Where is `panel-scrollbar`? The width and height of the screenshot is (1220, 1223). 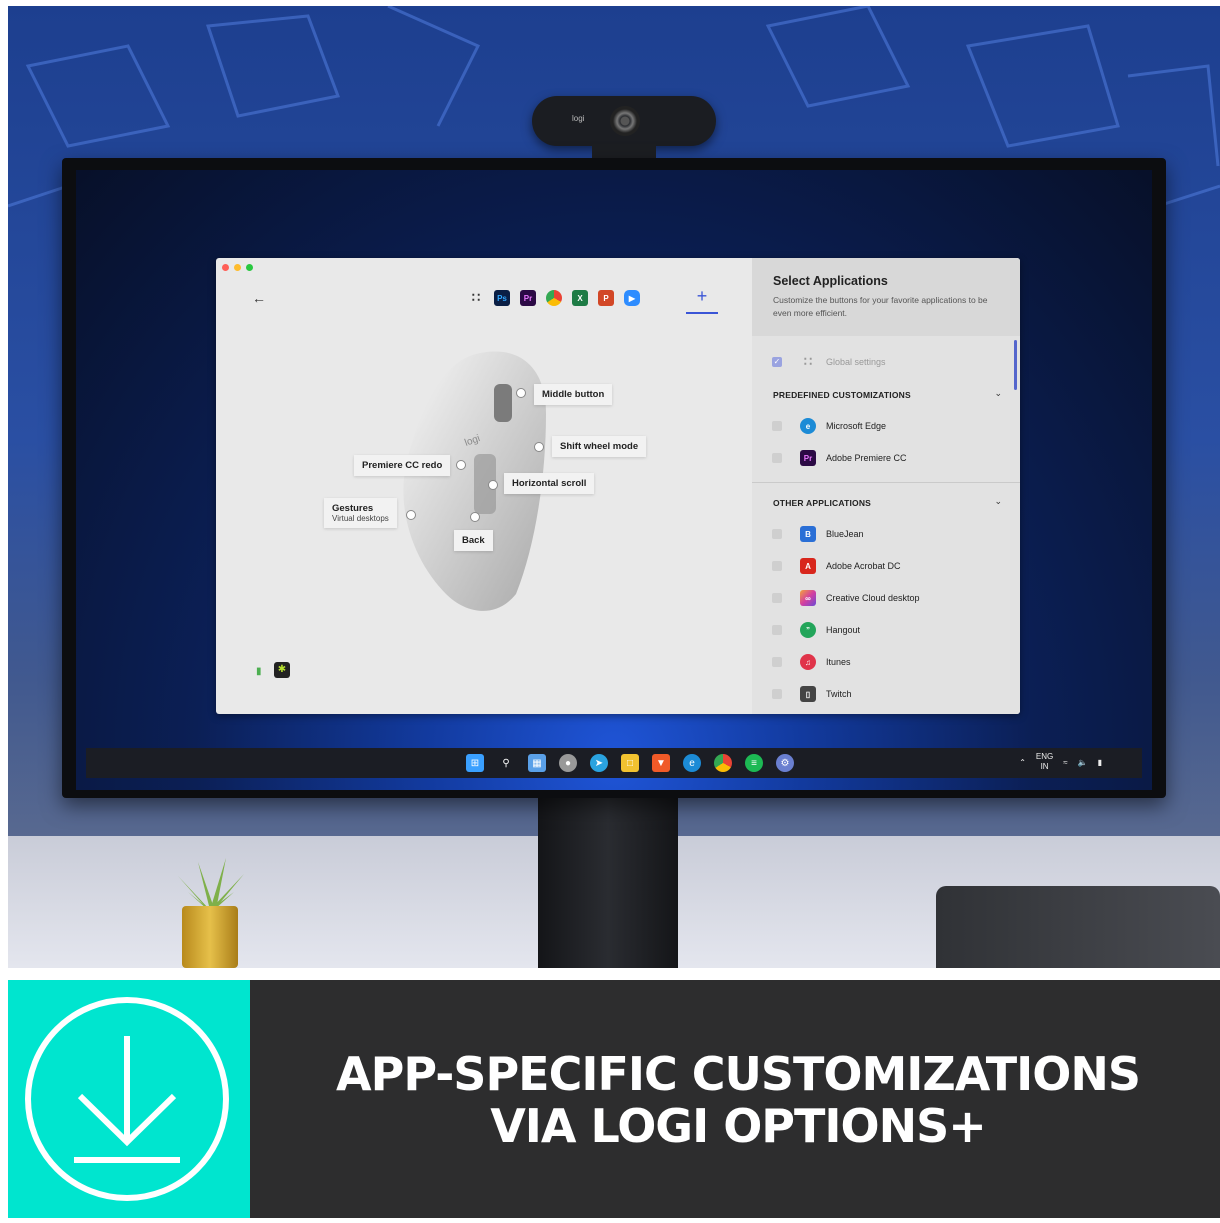 panel-scrollbar is located at coordinates (1015, 365).